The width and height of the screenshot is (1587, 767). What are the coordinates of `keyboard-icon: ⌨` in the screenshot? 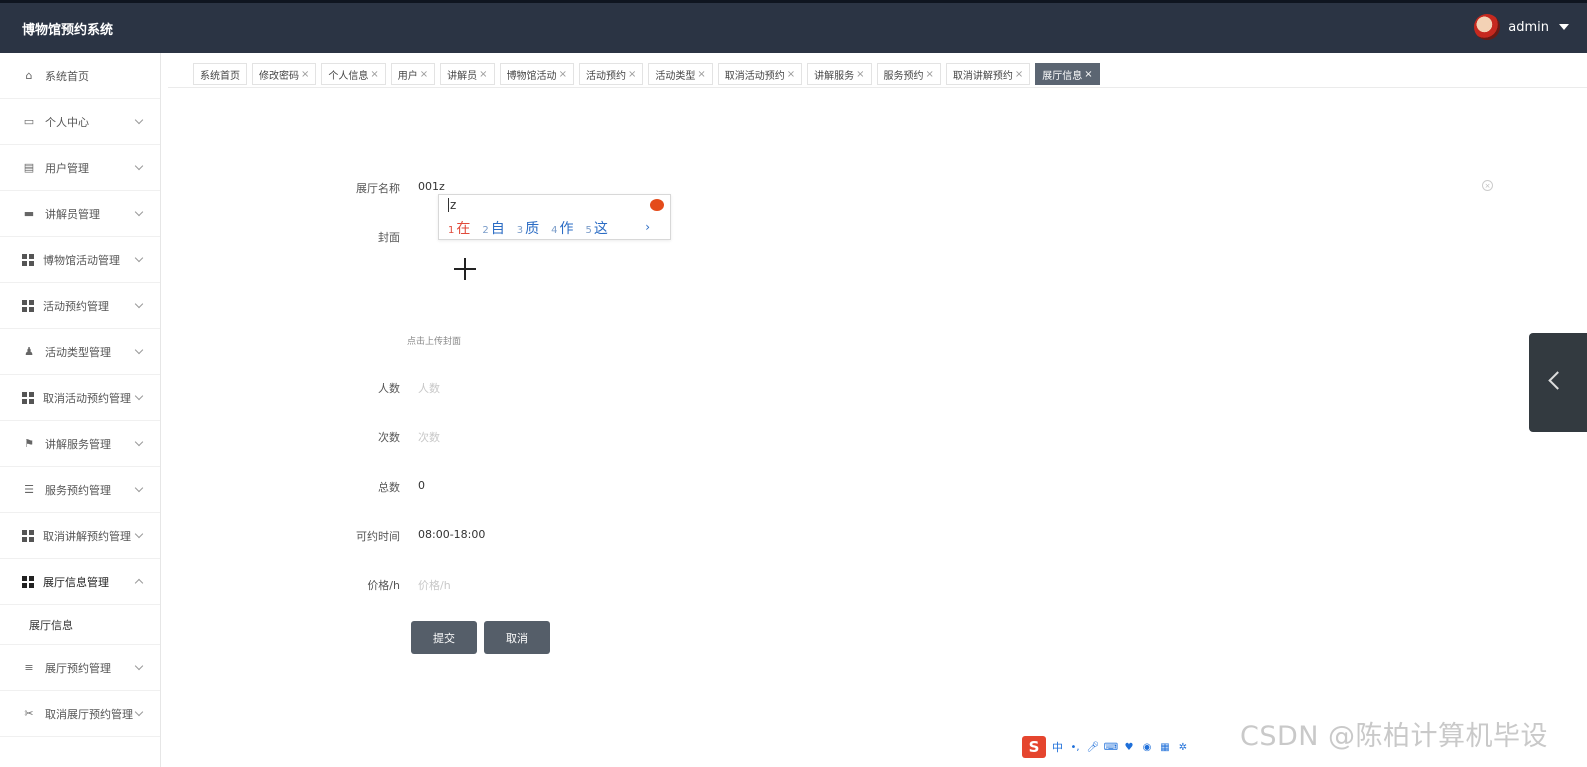 It's located at (1111, 747).